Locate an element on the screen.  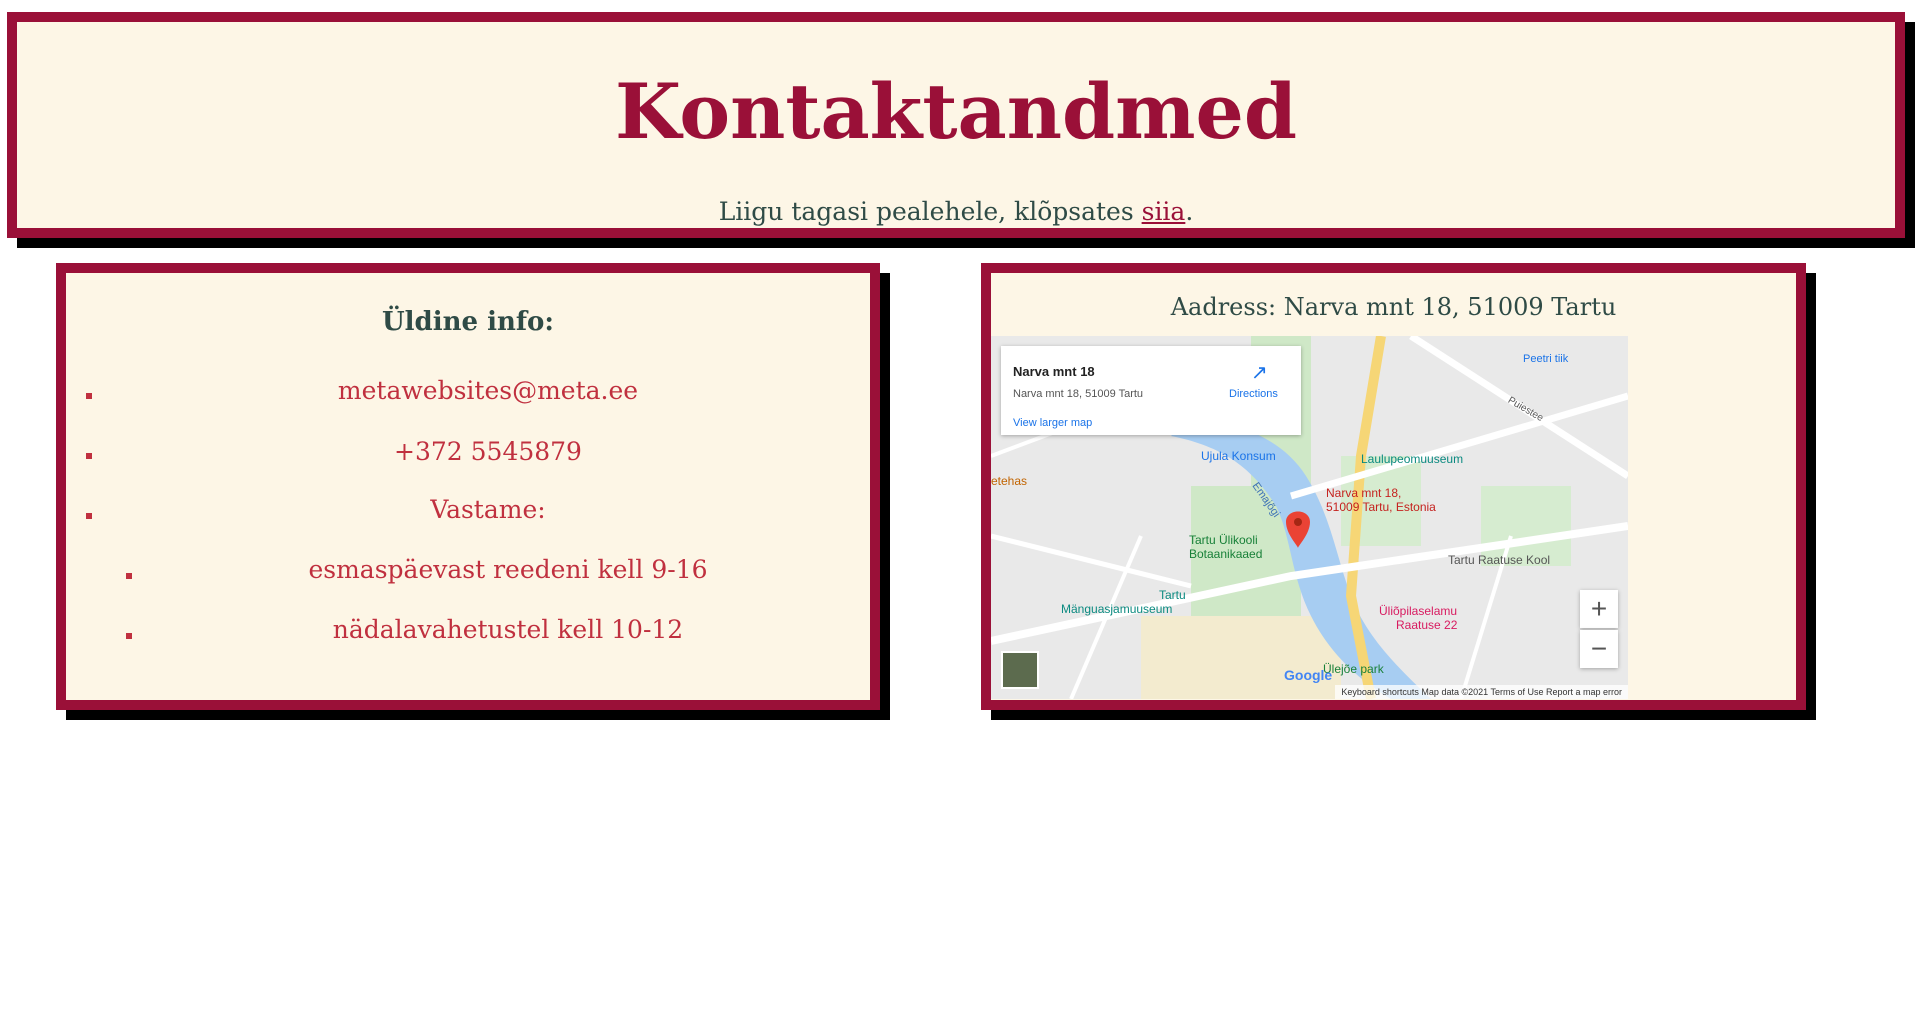
hours-label-item: Vastame: is located at coordinates (488, 509).